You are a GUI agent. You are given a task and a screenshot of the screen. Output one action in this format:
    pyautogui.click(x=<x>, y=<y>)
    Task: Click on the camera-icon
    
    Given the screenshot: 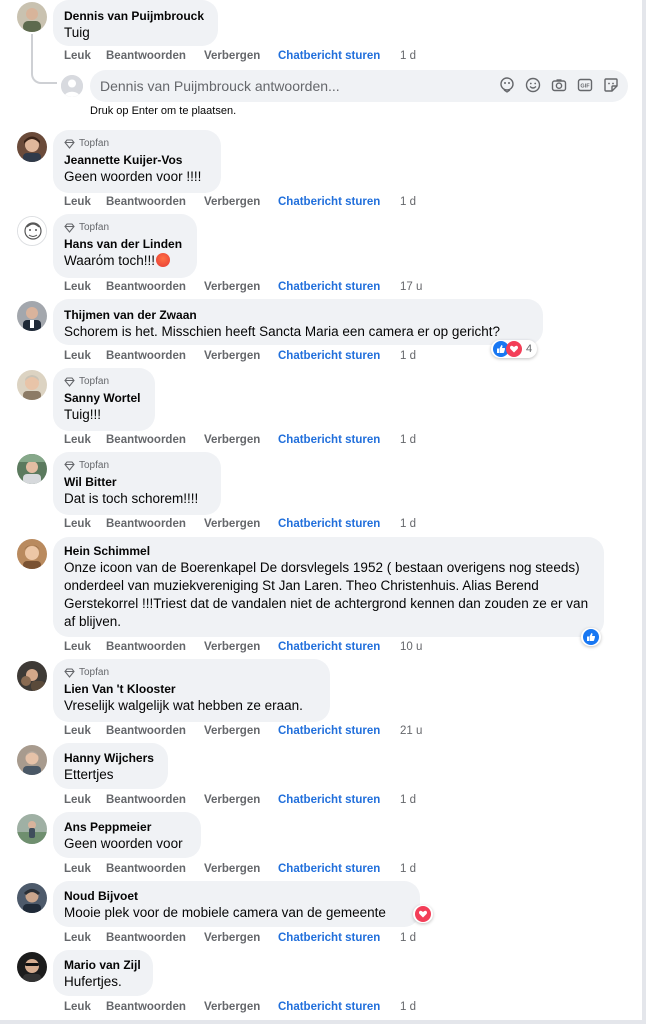 What is the action you would take?
    pyautogui.click(x=559, y=85)
    